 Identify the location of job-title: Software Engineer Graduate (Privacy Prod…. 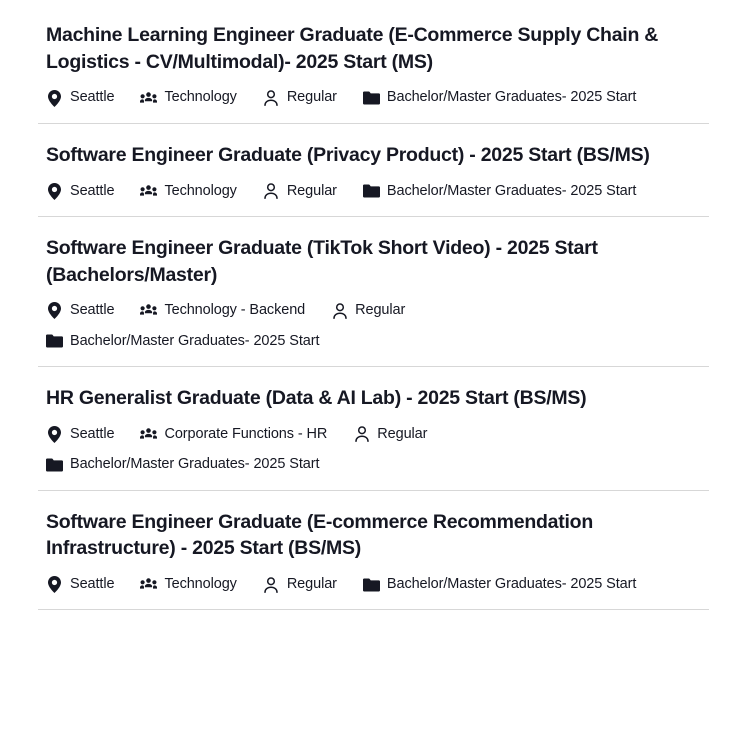
(369, 155).